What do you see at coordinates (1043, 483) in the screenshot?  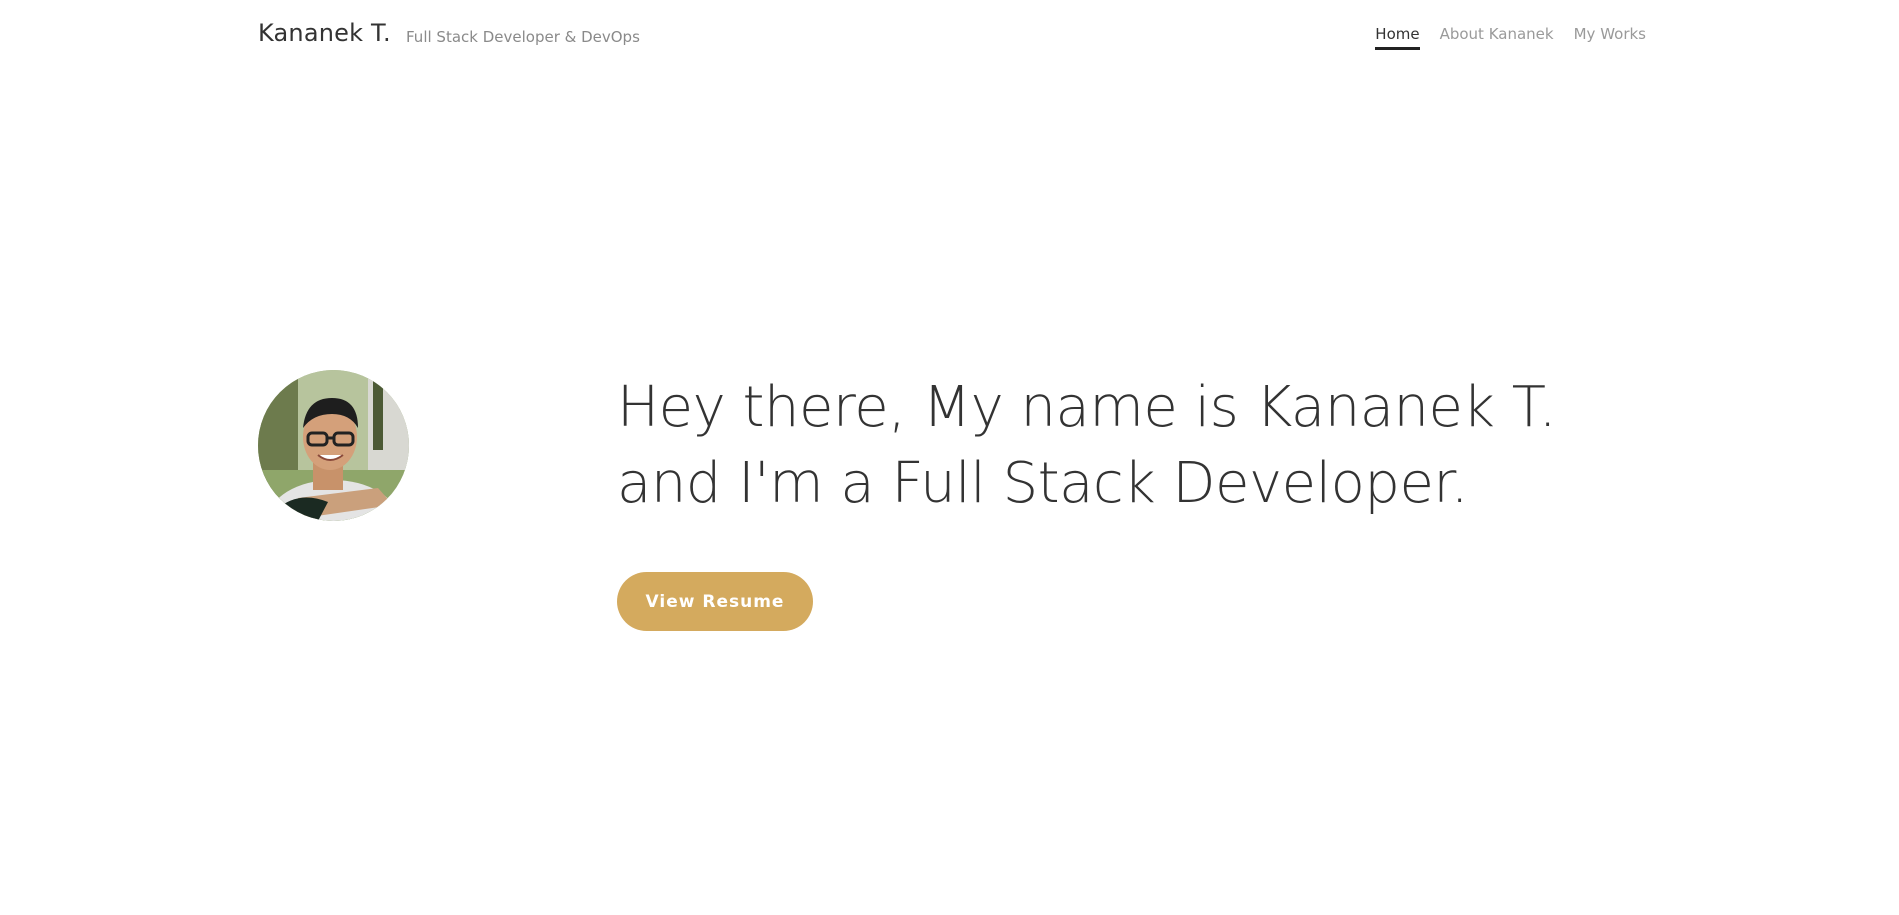 I see `hero-heading-line-2: and I'm a Full Stack Developer.` at bounding box center [1043, 483].